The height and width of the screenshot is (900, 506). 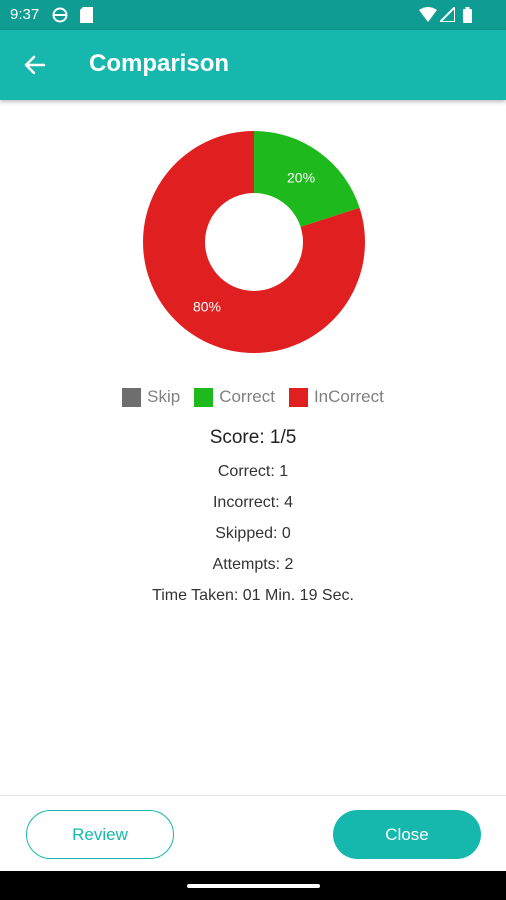 What do you see at coordinates (298, 397) in the screenshot?
I see `legend-swatch-incorrect` at bounding box center [298, 397].